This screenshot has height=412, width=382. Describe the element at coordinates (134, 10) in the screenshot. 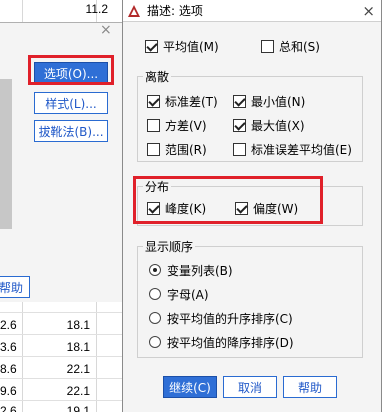

I see `app-icon` at that location.